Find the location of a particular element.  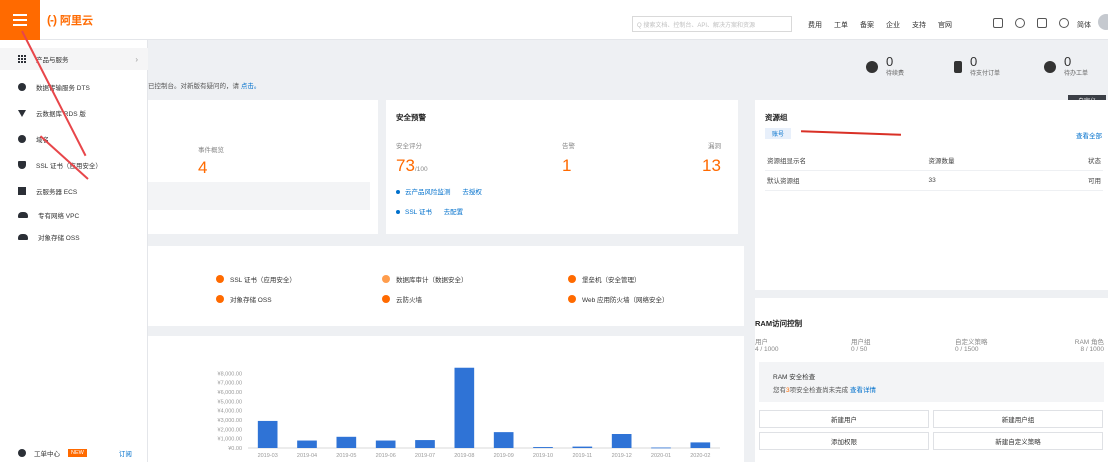

sidebar-footer: 工单中心 NEW 订阅 is located at coordinates (74, 453).